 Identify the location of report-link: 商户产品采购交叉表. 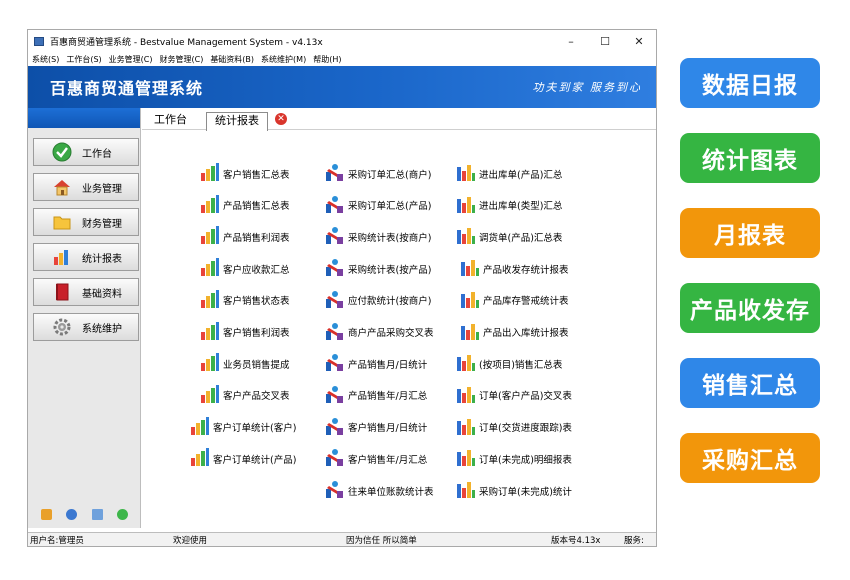
(379, 332).